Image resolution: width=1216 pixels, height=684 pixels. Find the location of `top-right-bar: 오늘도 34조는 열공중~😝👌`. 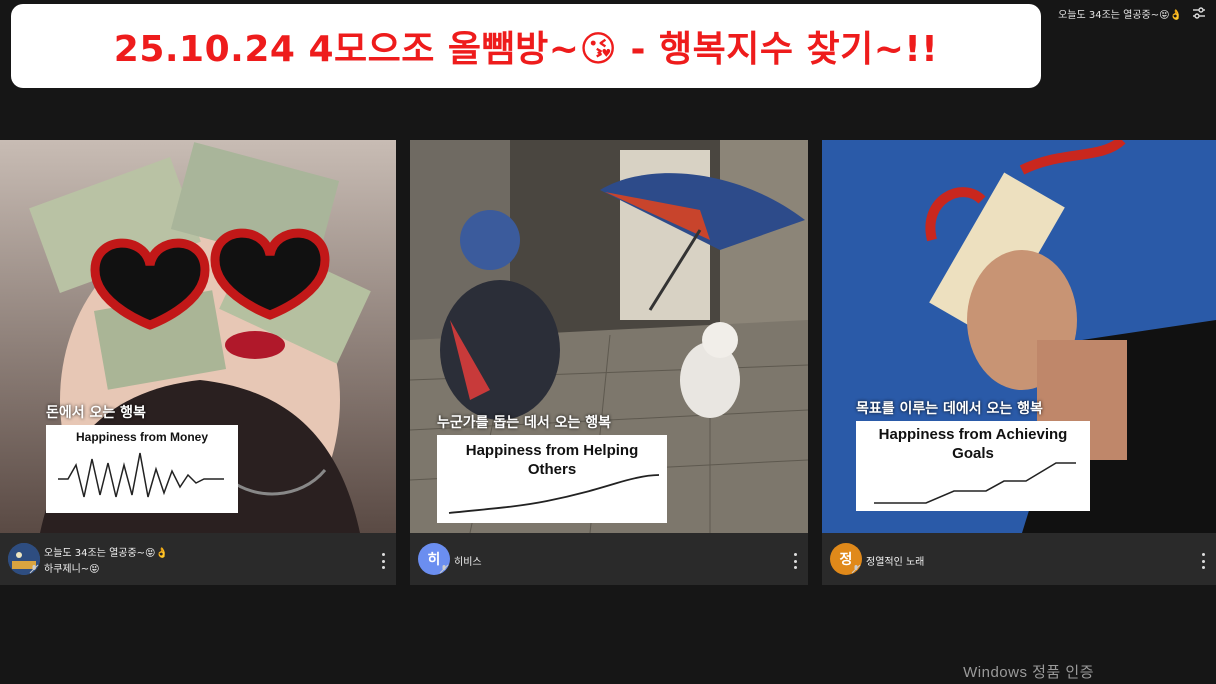

top-right-bar: 오늘도 34조는 열공중~😝👌 is located at coordinates (1126, 13).